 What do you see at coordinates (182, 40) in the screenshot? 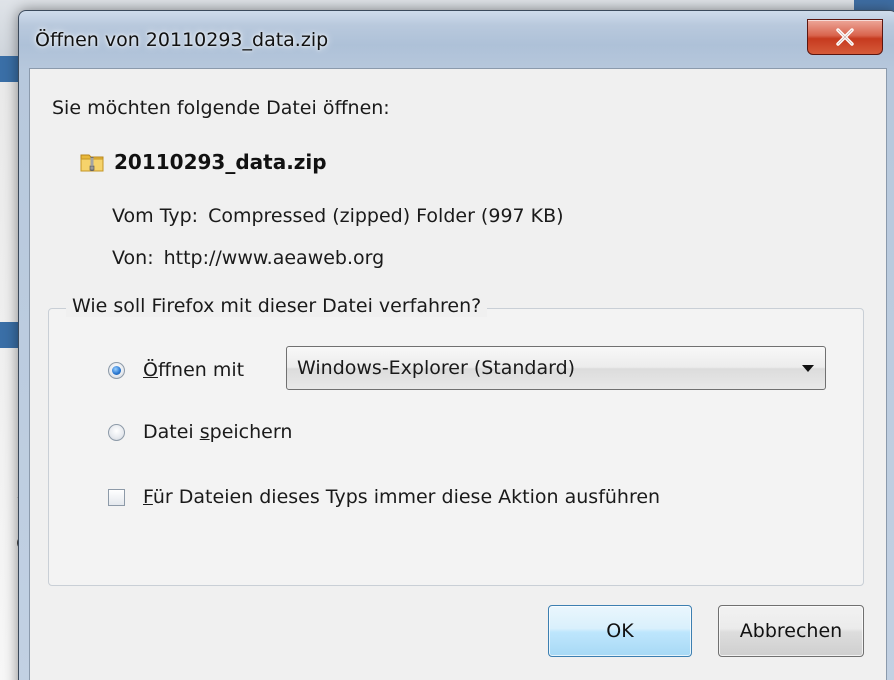
I see `window-title: Öffnen von 20110293_data.zip` at bounding box center [182, 40].